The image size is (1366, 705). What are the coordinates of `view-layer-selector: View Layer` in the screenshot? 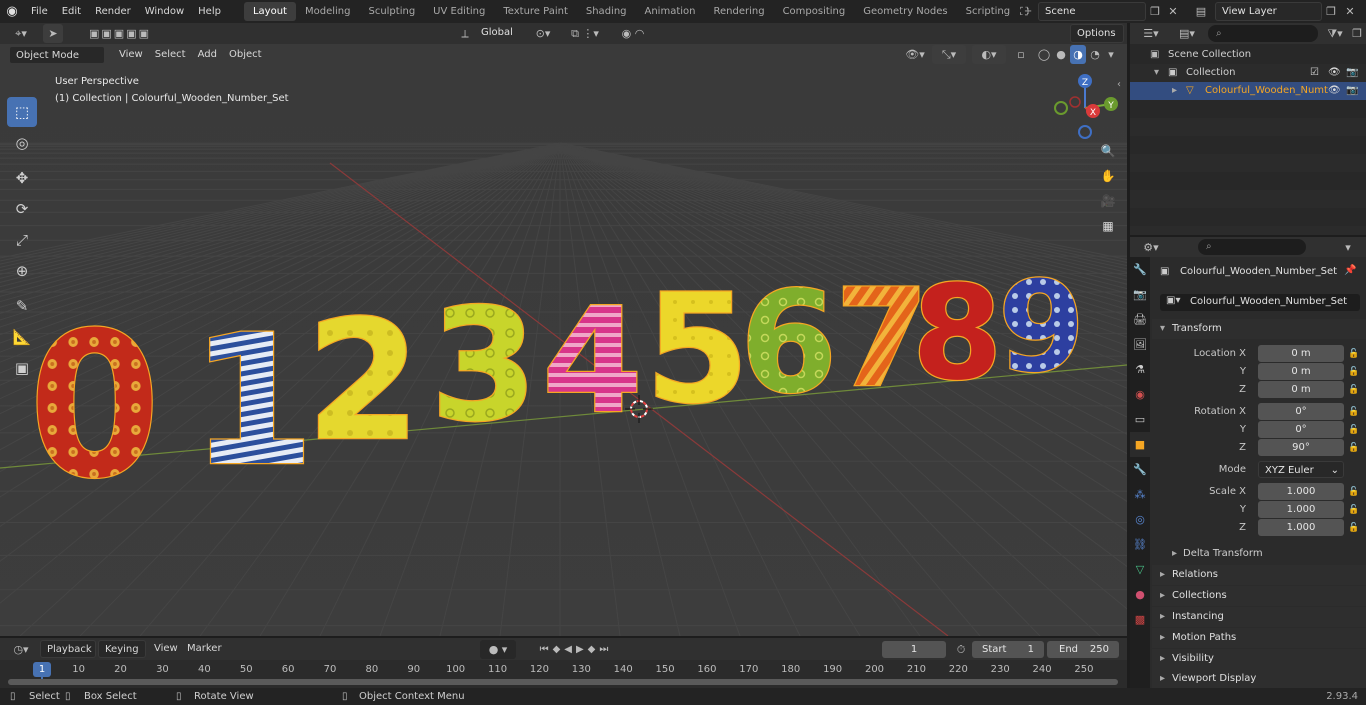 It's located at (1268, 11).